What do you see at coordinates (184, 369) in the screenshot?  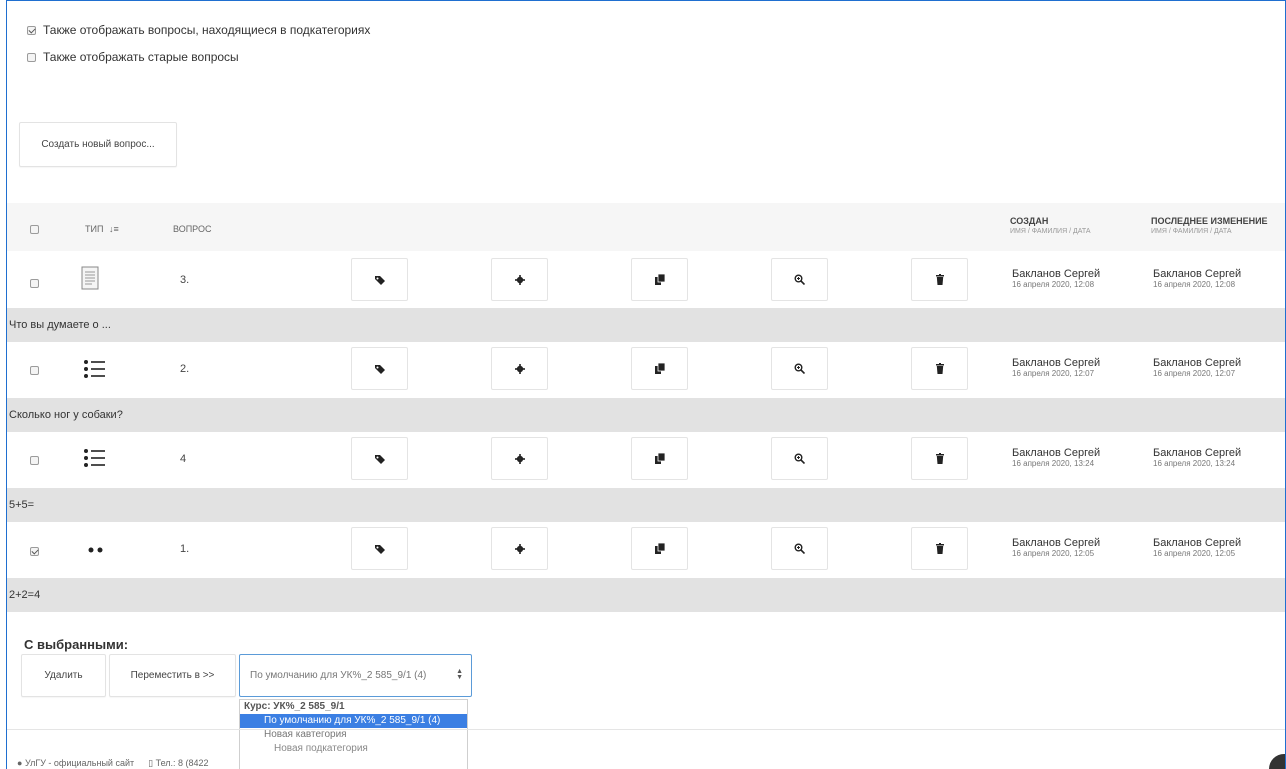 I see `question-name: 2.` at bounding box center [184, 369].